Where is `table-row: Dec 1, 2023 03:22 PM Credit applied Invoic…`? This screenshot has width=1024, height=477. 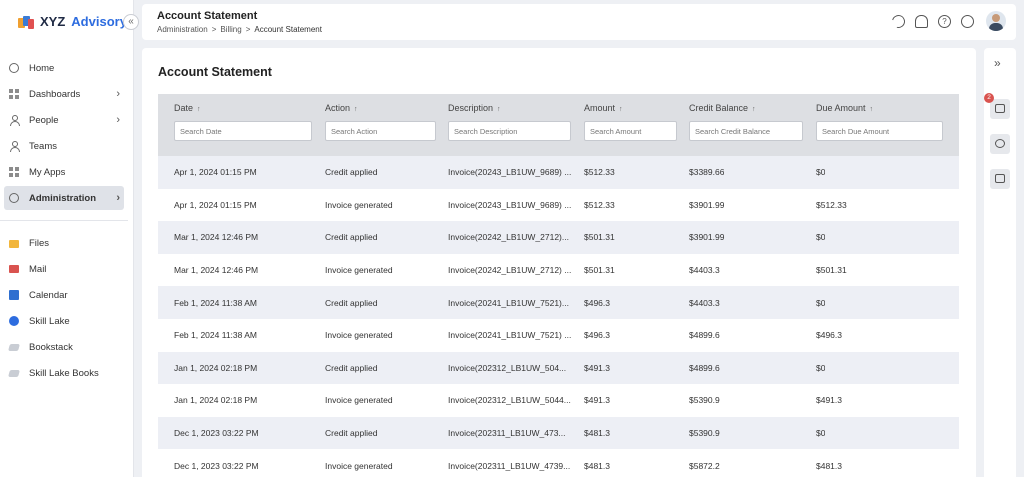
table-row: Dec 1, 2023 03:22 PM Credit applied Invoic… is located at coordinates (558, 433).